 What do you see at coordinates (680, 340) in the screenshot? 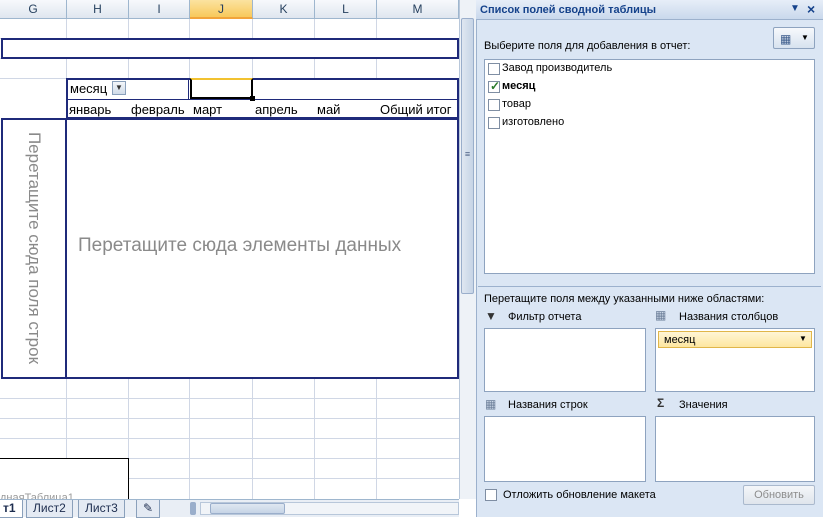
I see `columns-field-label: месяц` at bounding box center [680, 340].